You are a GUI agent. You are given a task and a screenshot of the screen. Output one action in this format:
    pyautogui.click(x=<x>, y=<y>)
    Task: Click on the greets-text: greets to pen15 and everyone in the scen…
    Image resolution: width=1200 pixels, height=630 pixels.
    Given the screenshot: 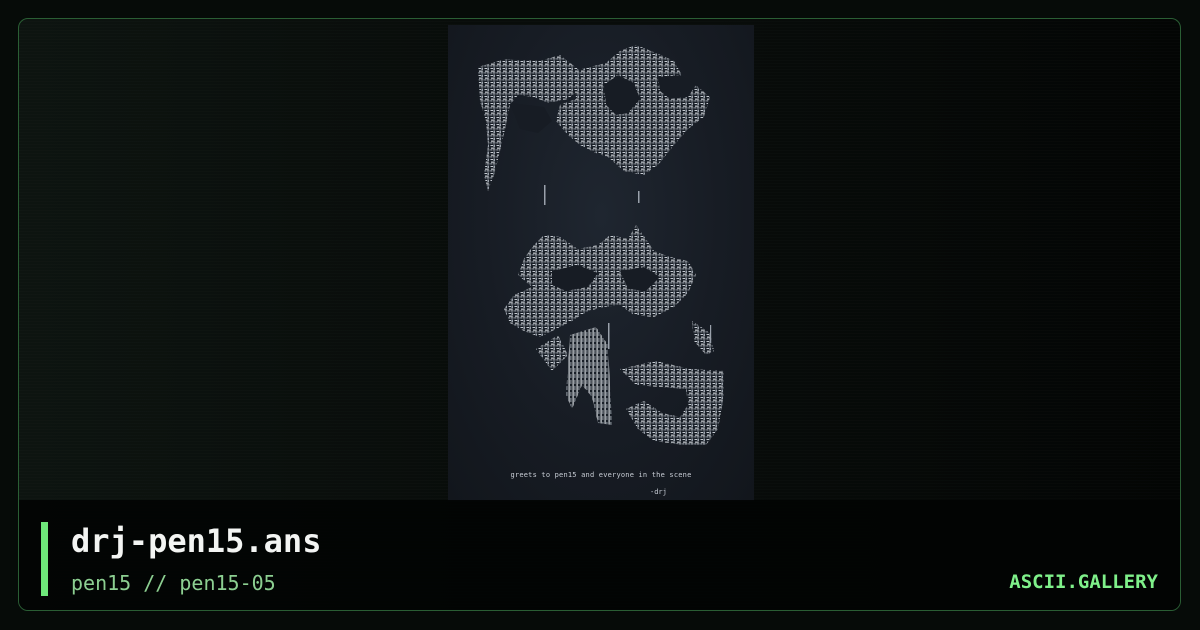 What is the action you would take?
    pyautogui.click(x=601, y=475)
    